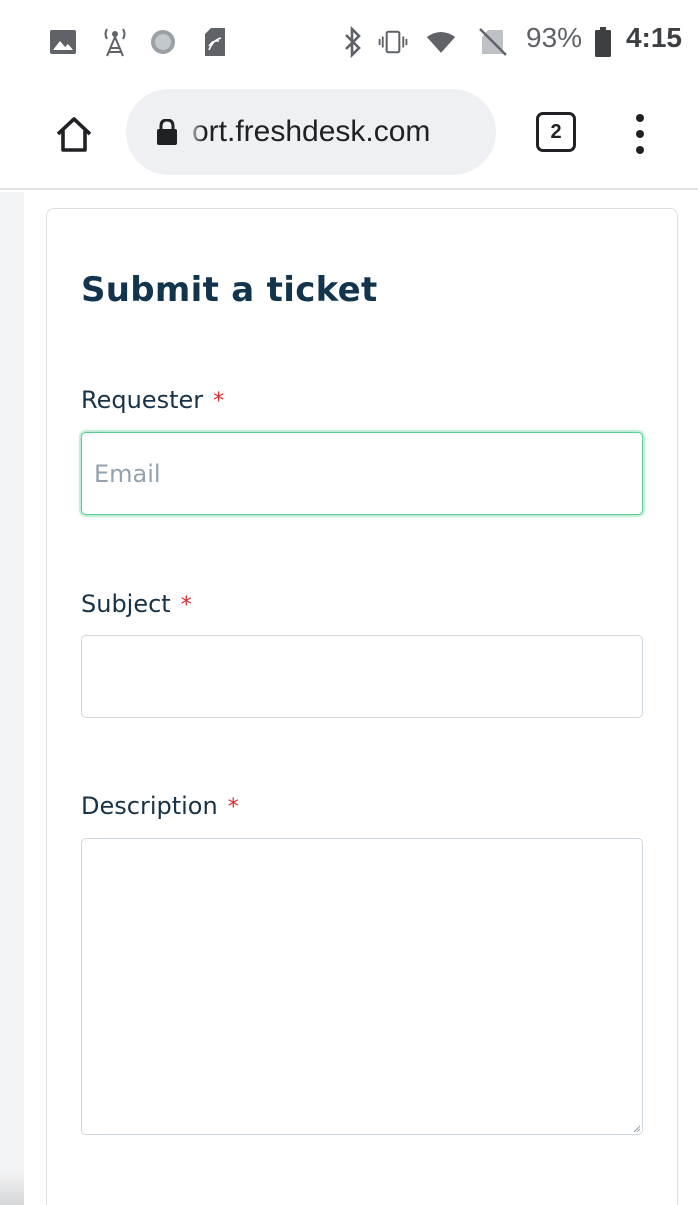 The width and height of the screenshot is (698, 1205). I want to click on image-icon, so click(63, 42).